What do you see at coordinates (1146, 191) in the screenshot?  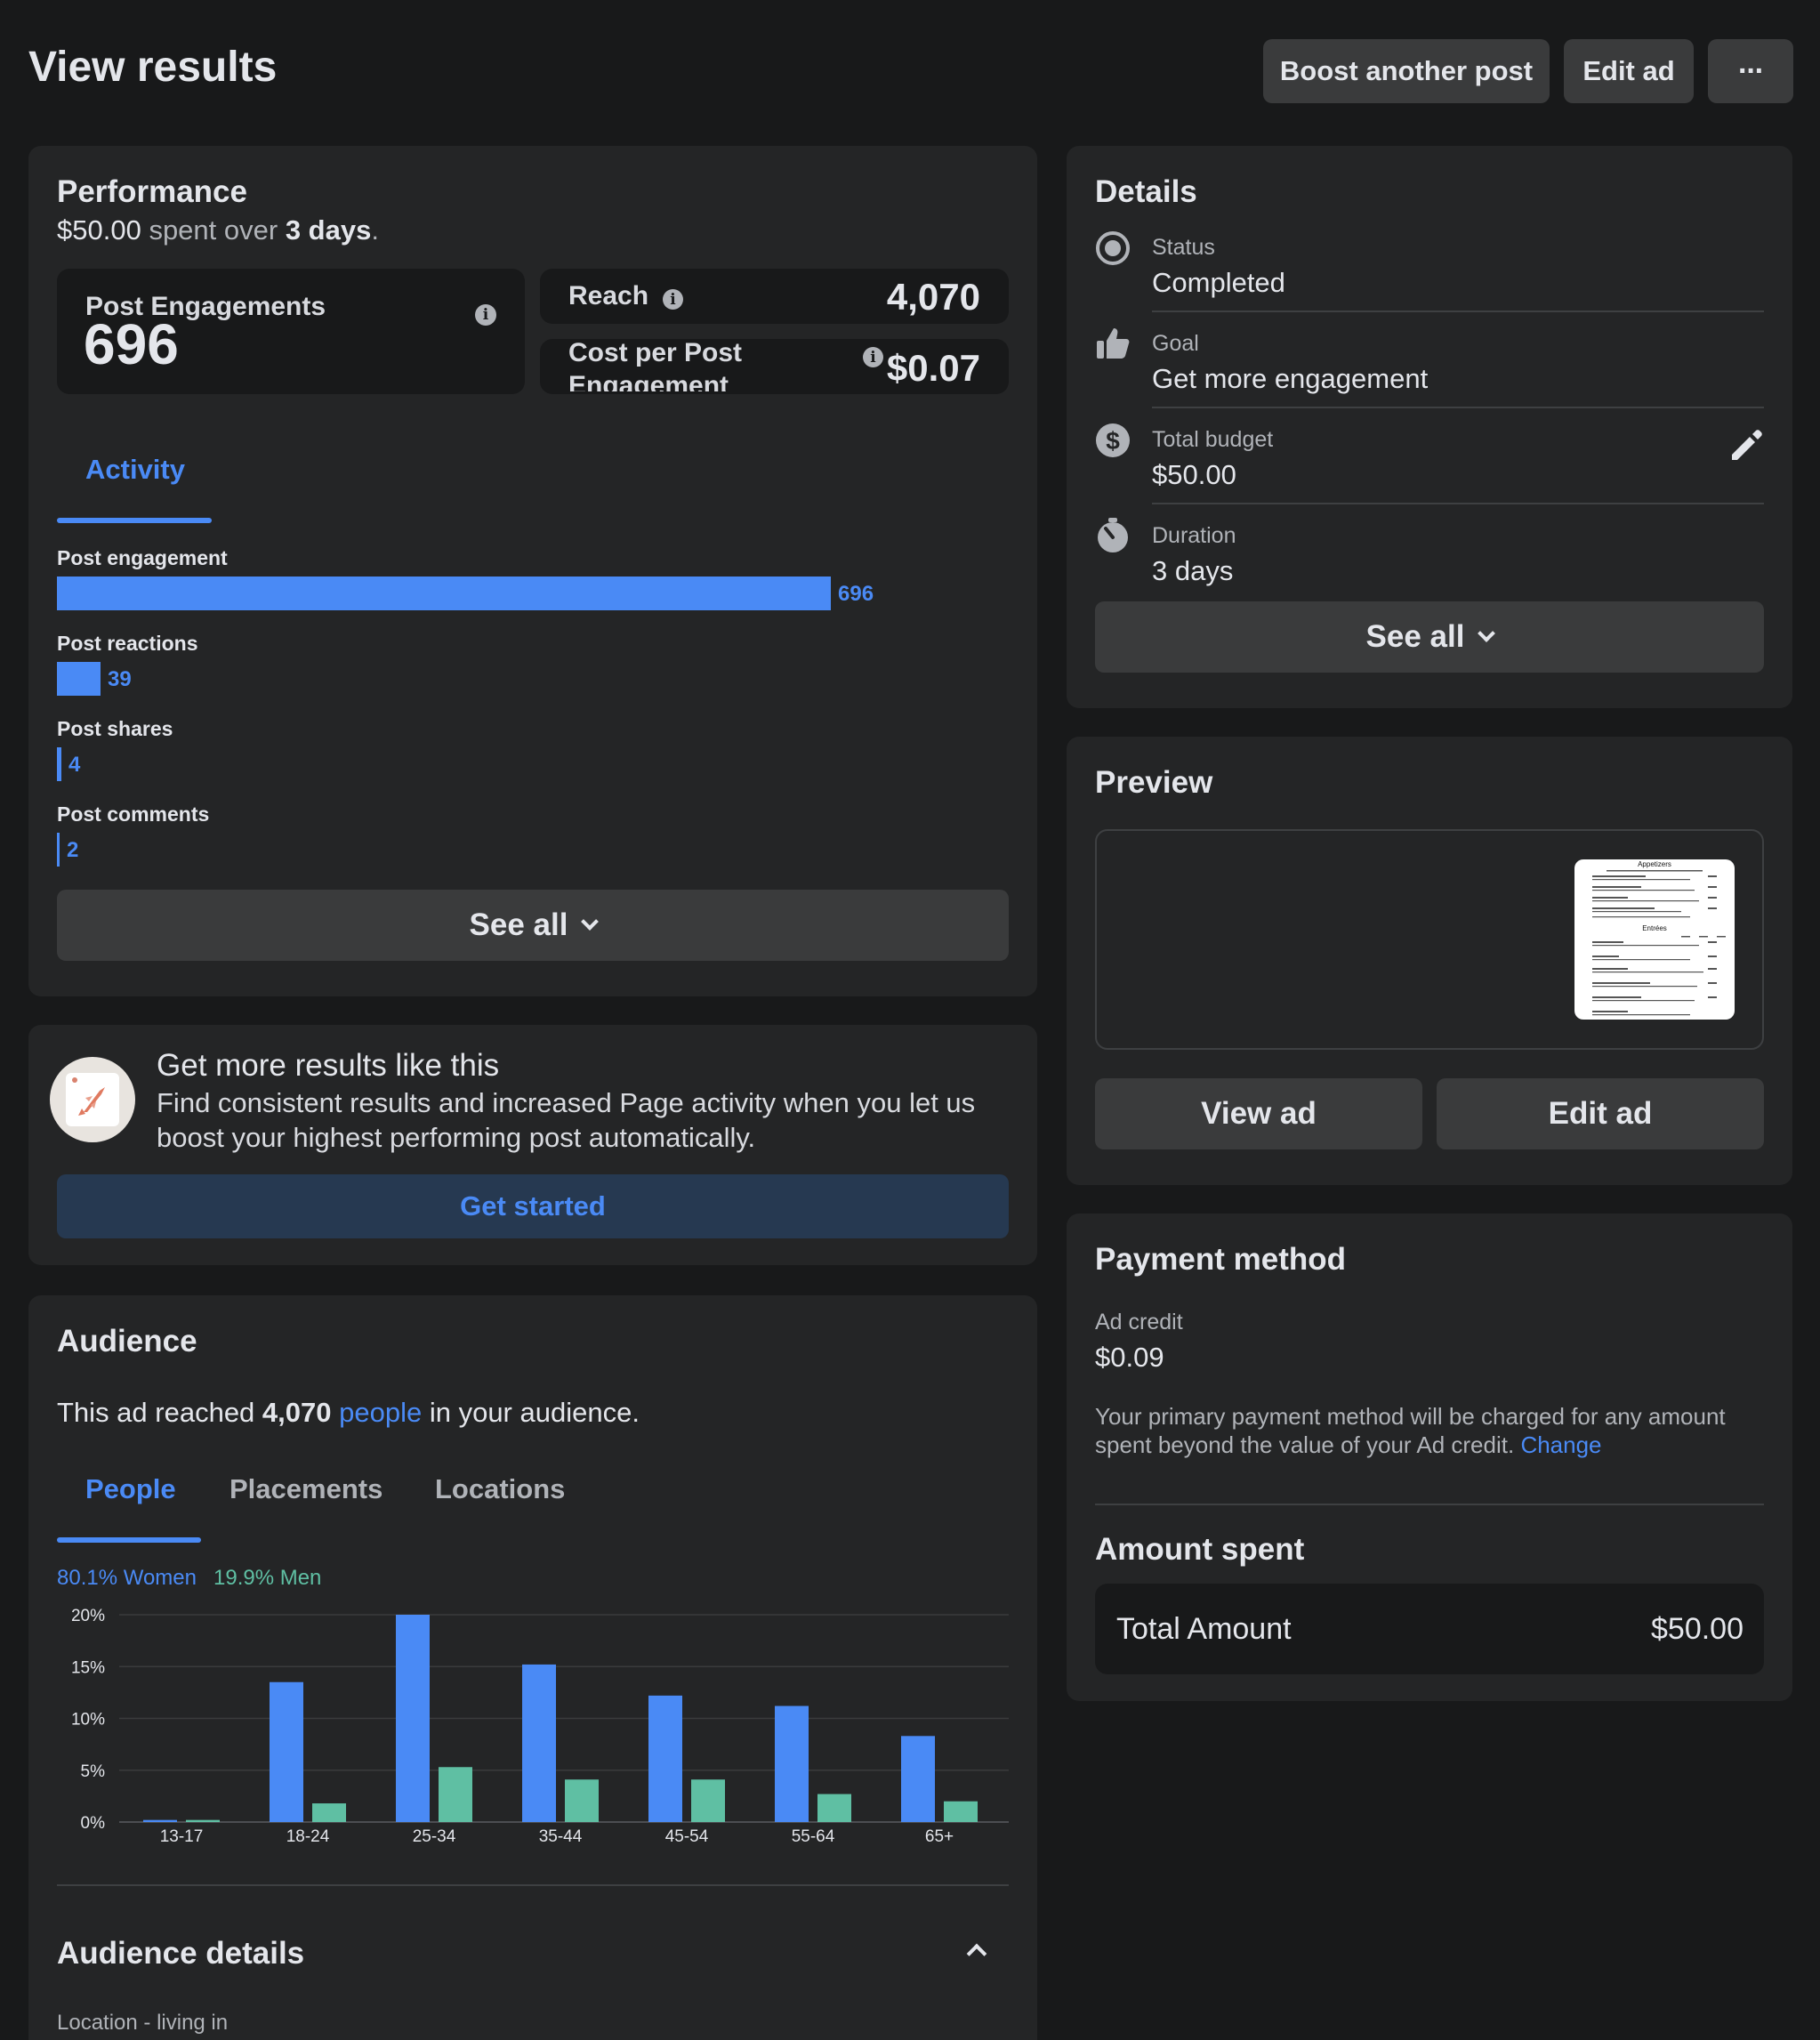 I see `details-title: Details` at bounding box center [1146, 191].